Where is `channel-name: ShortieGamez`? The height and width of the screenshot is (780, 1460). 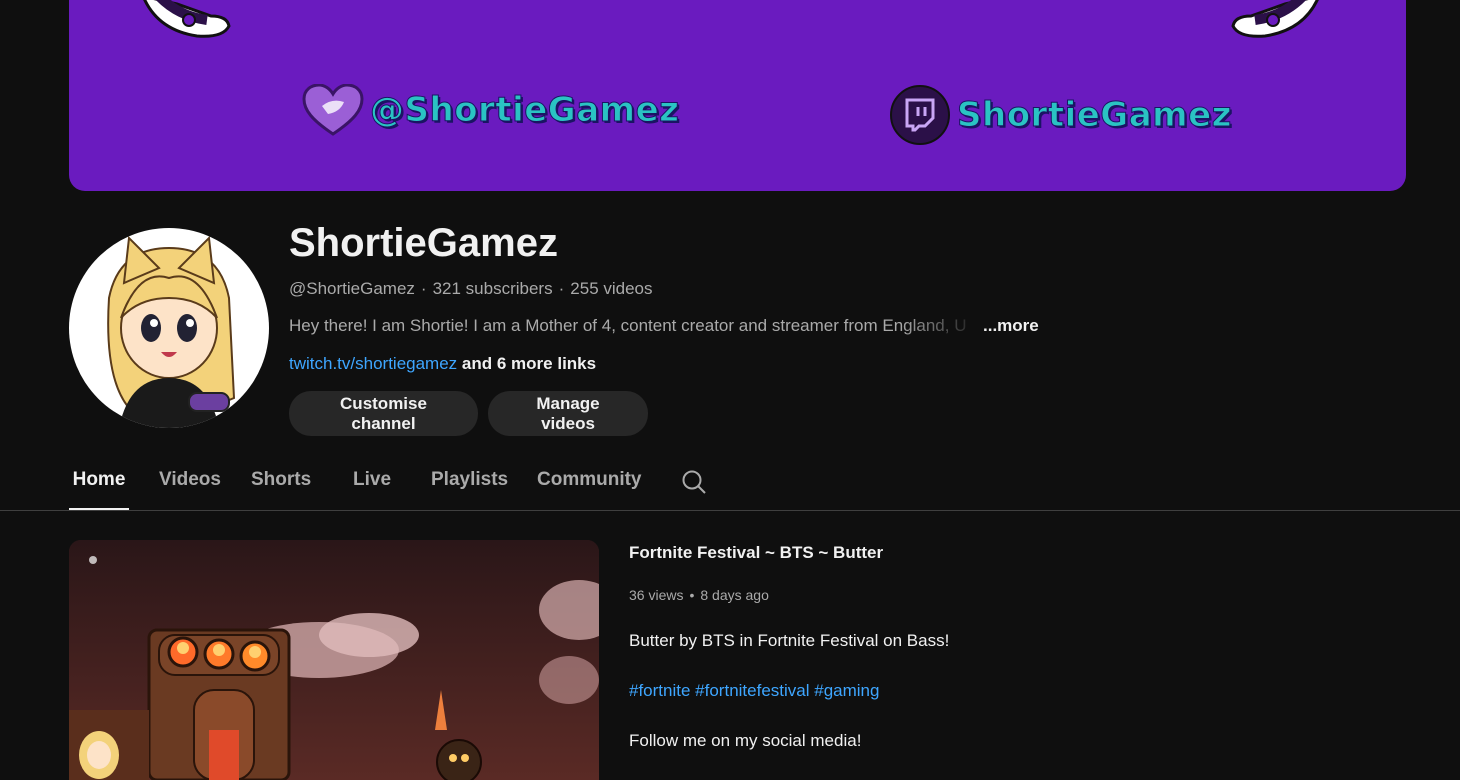
channel-name: ShortieGamez is located at coordinates (423, 243).